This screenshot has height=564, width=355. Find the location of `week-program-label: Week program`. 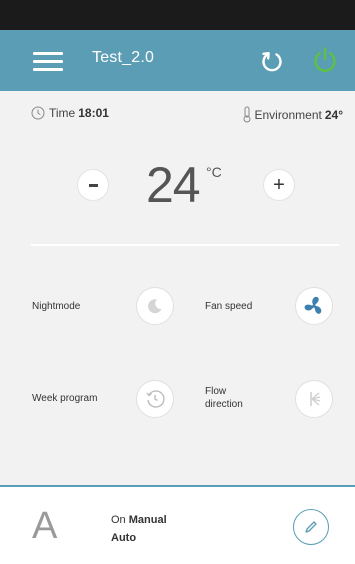

week-program-label: Week program is located at coordinates (65, 398).